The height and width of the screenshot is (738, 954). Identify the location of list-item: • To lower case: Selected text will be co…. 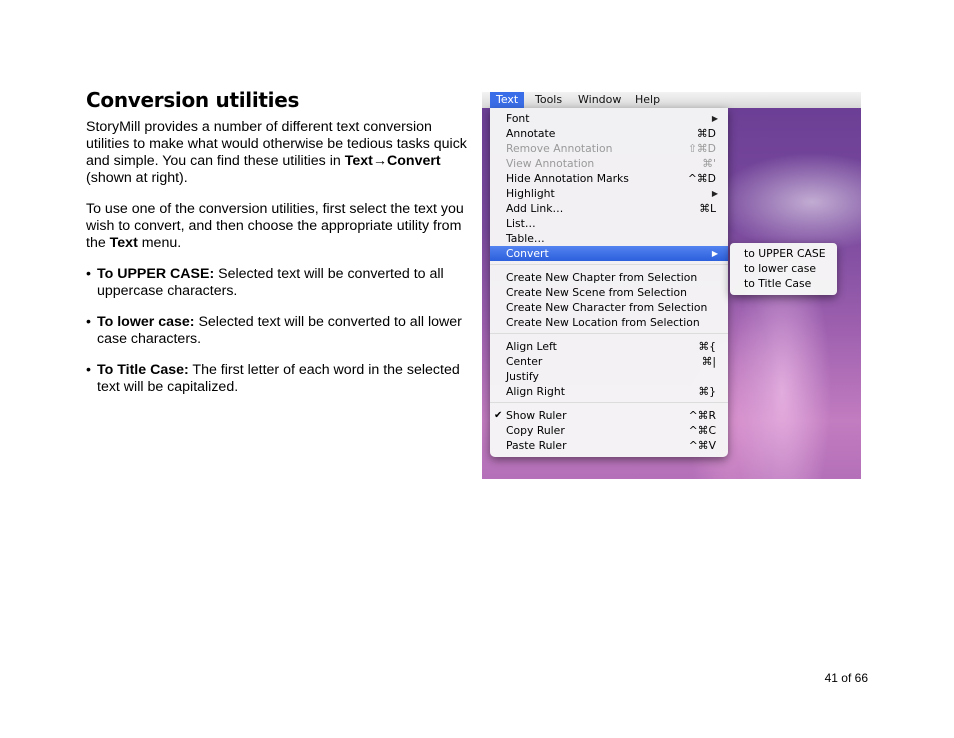
(274, 330).